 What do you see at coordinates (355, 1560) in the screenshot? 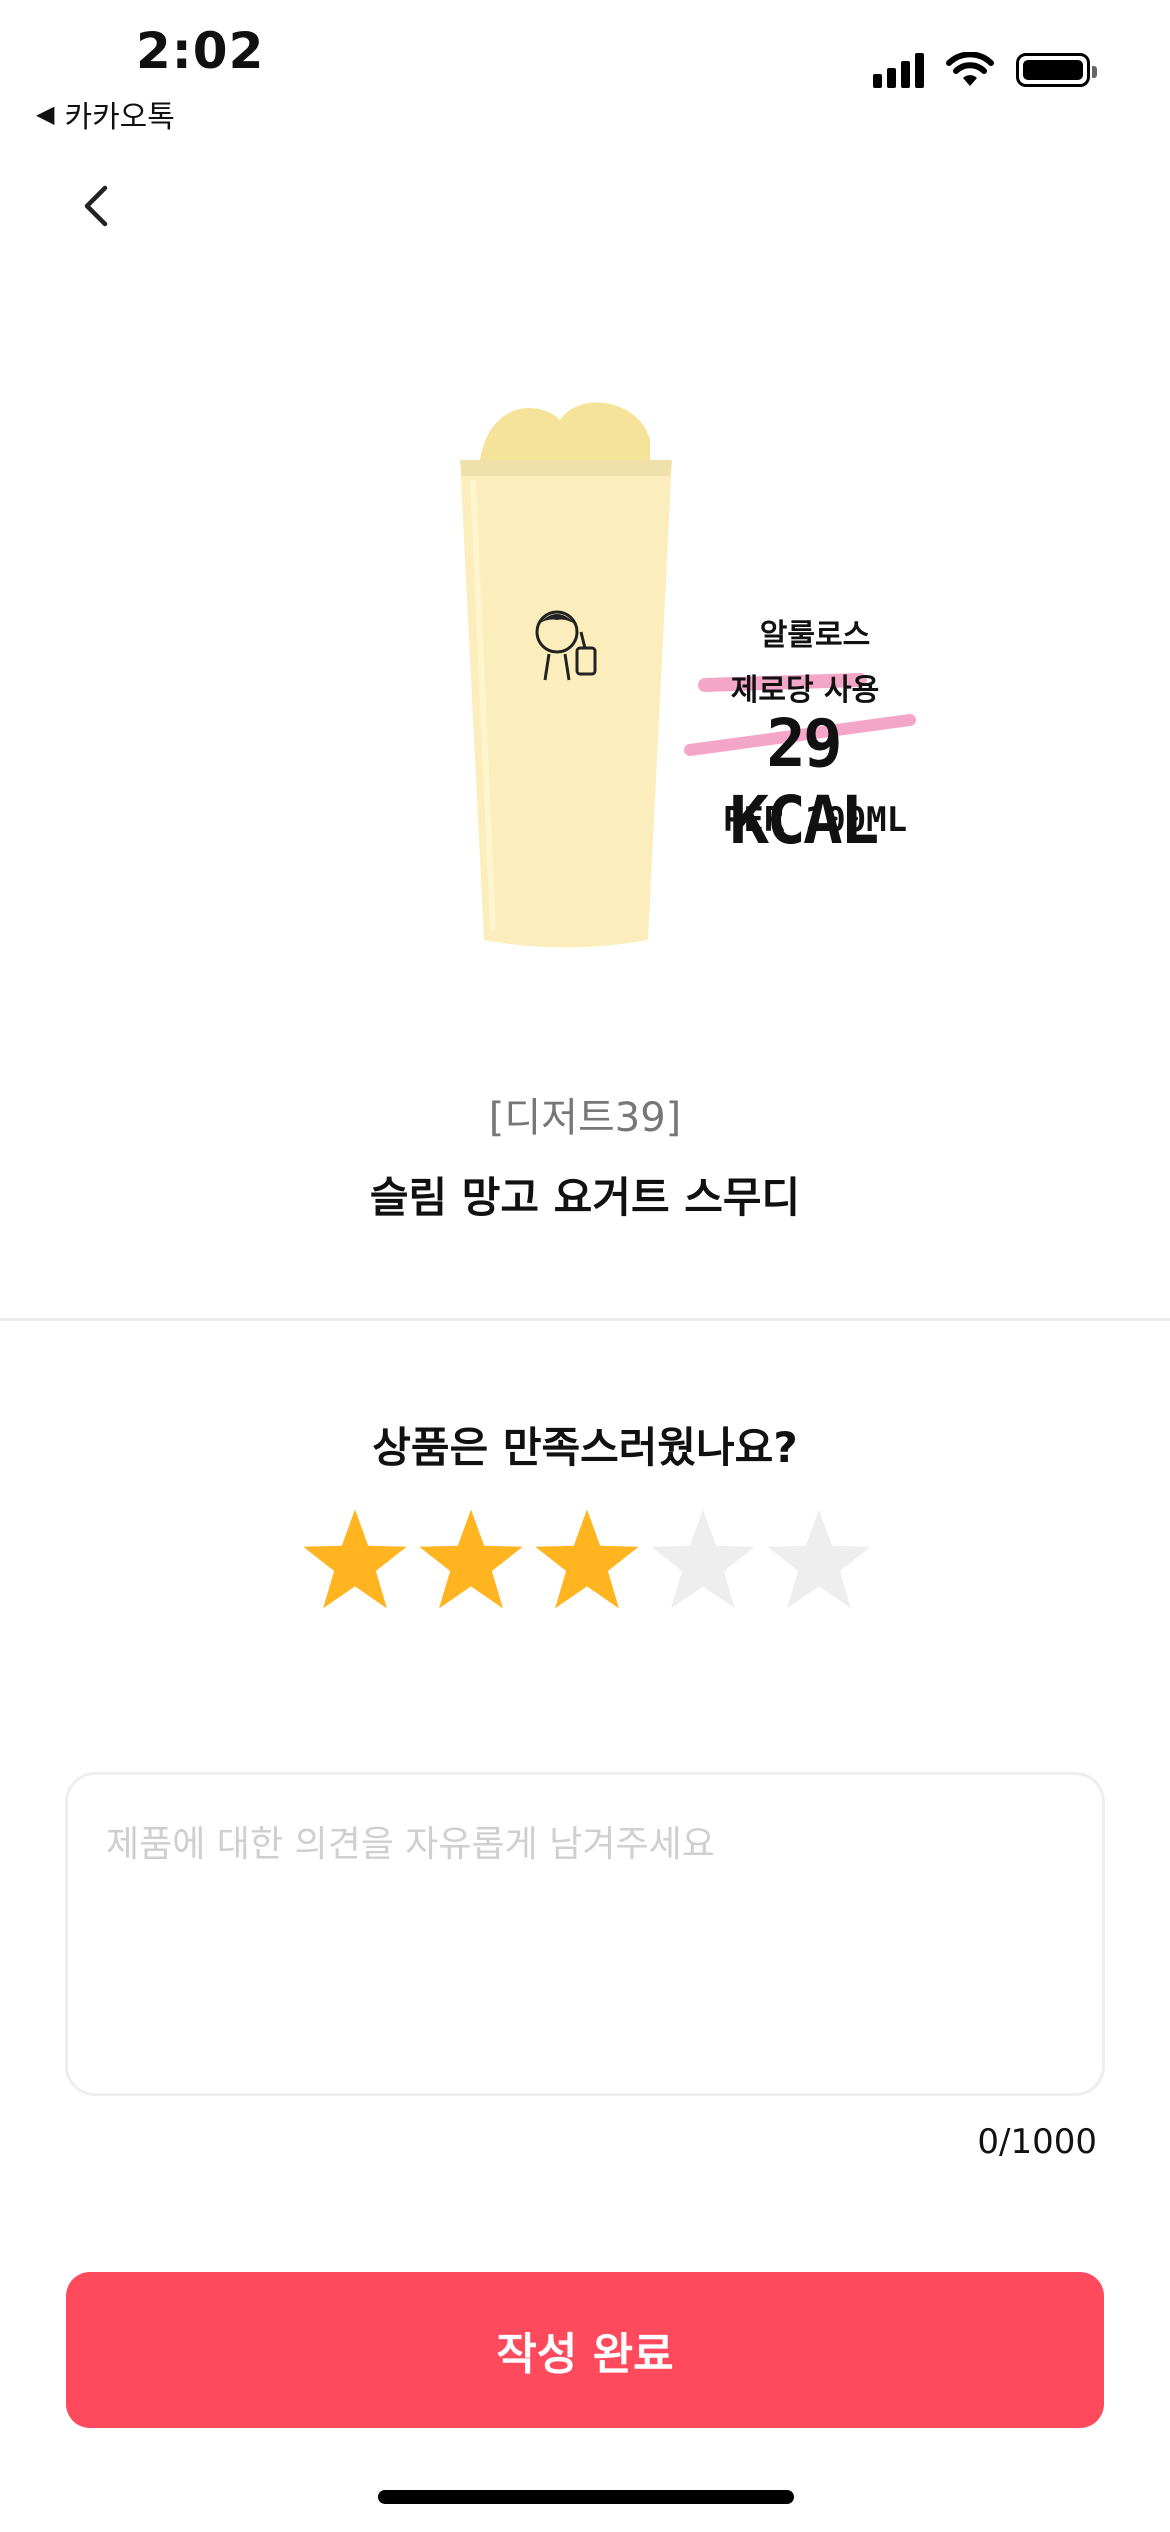
I see `star-1-icon` at bounding box center [355, 1560].